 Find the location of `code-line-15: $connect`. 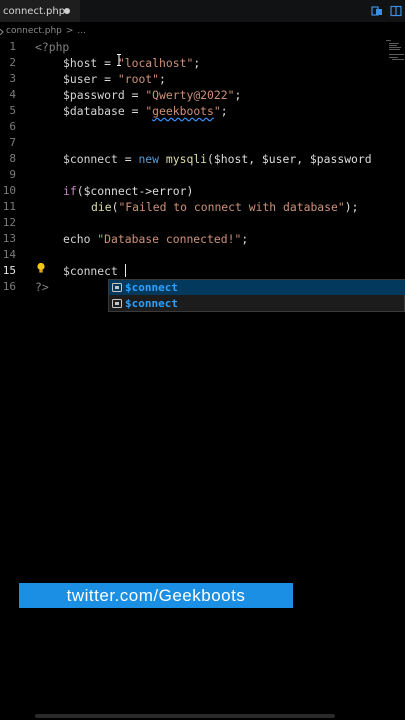

code-line-15: $connect is located at coordinates (90, 271).